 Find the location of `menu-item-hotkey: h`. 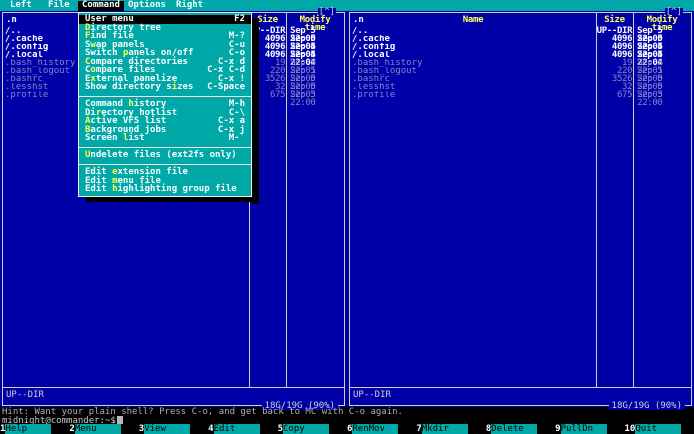

menu-item-hotkey: h is located at coordinates (115, 189).